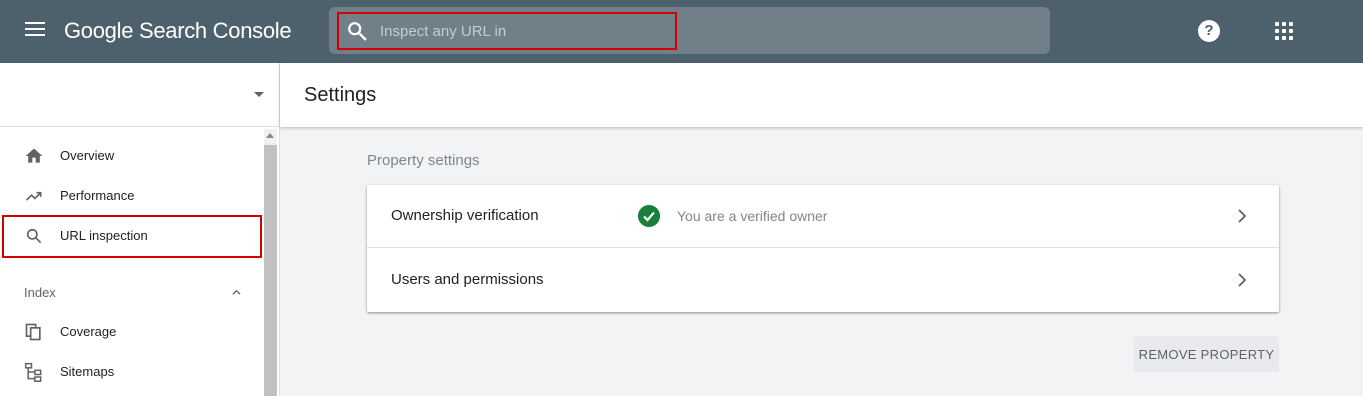 This screenshot has height=396, width=1363. What do you see at coordinates (33, 372) in the screenshot?
I see `sitemap-icon` at bounding box center [33, 372].